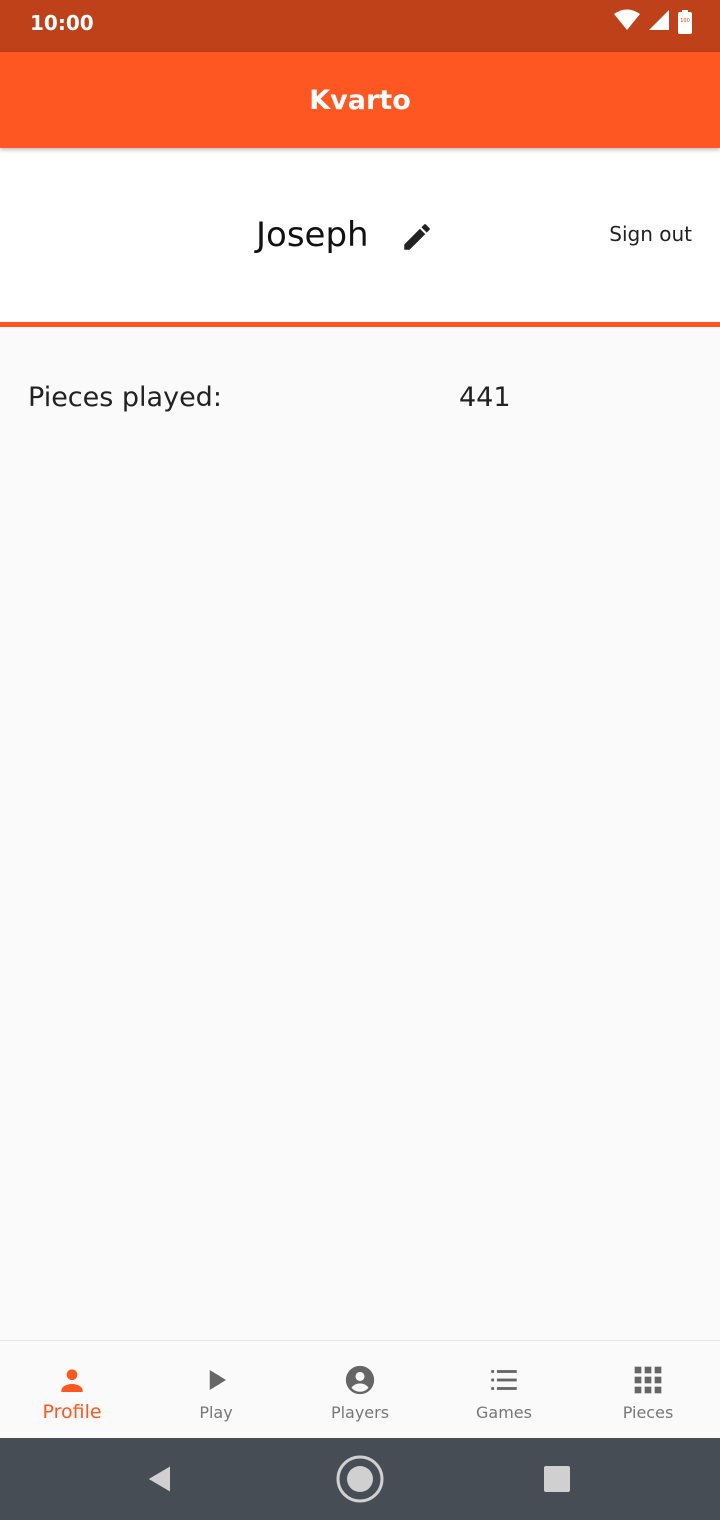 This screenshot has height=1520, width=720. Describe the element at coordinates (504, 1412) in the screenshot. I see `nav-label-games: Games` at that location.